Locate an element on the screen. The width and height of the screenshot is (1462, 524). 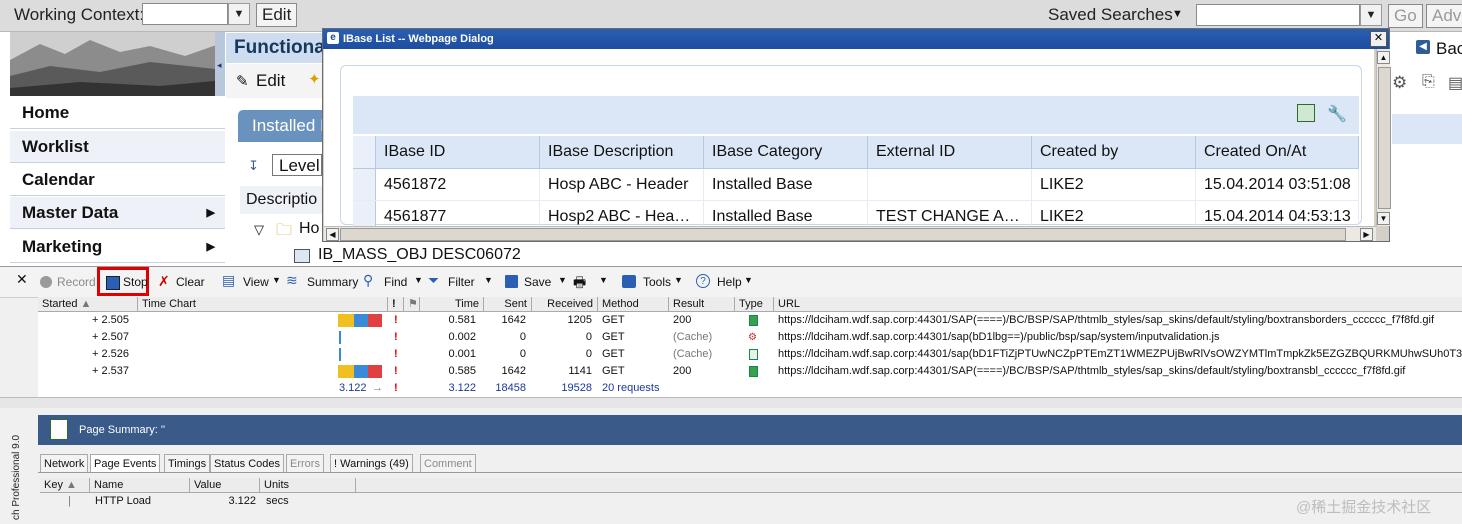
view-menu: View is located at coordinates (256, 282).